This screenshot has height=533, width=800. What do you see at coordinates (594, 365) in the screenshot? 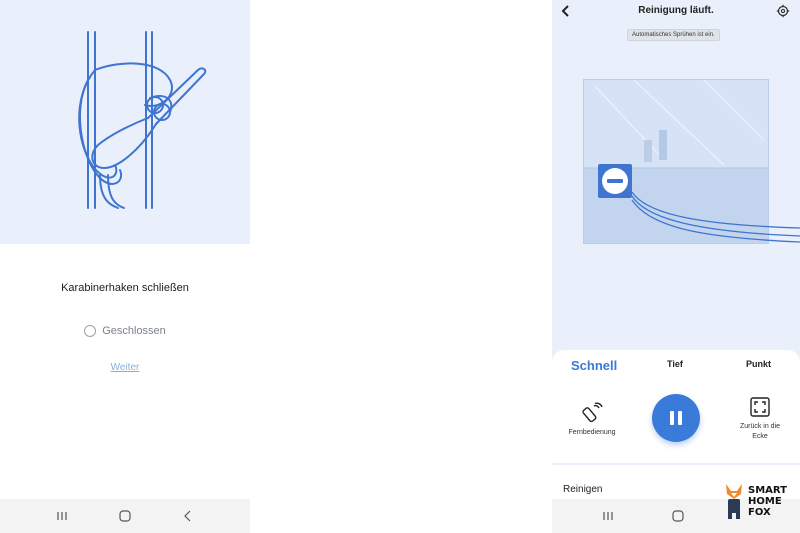
I see `mode-schnell: Schnell` at bounding box center [594, 365].